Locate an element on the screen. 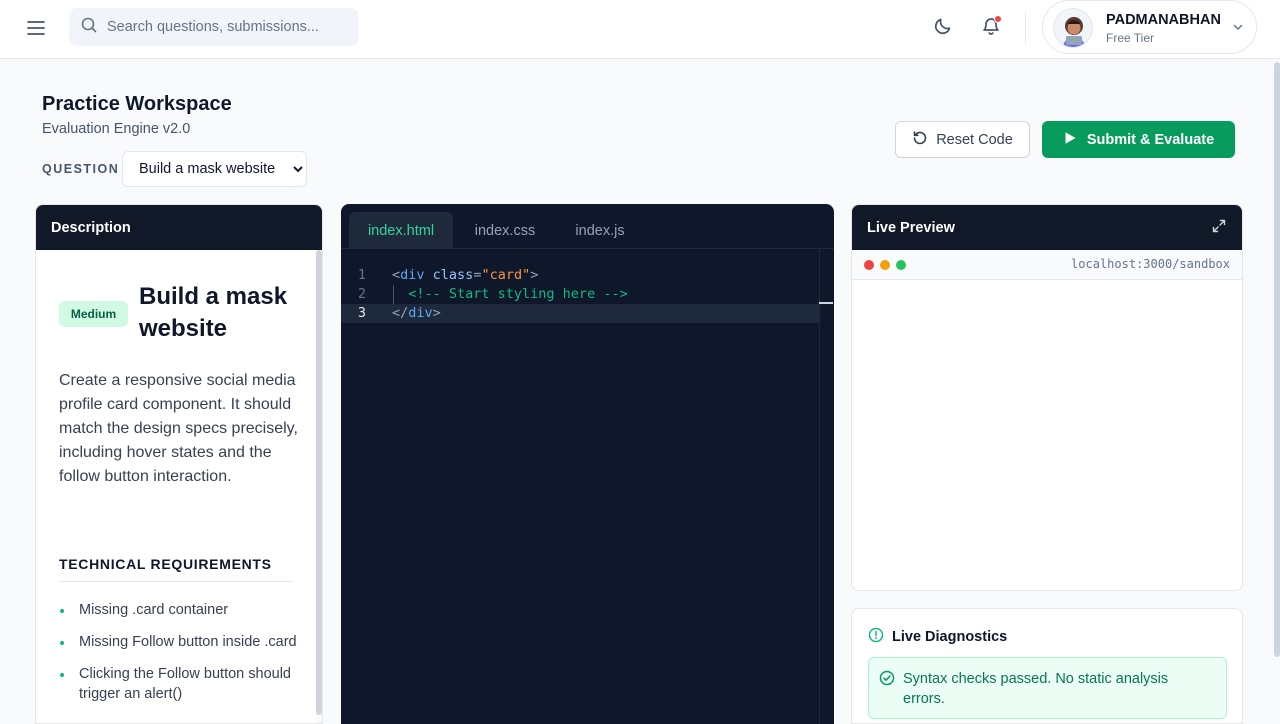  diagnostics-title: Live Diagnostics is located at coordinates (937, 637).